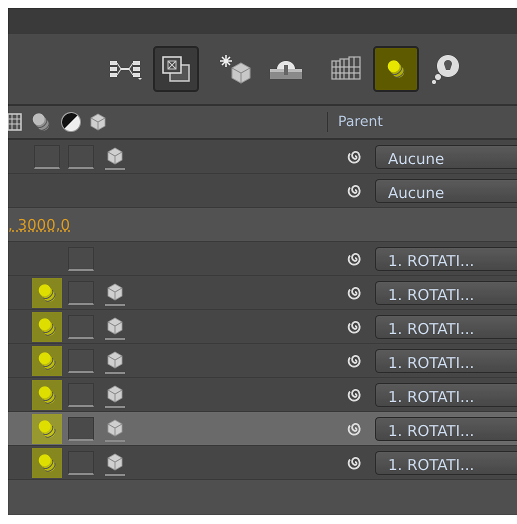 The height and width of the screenshot is (524, 517). What do you see at coordinates (15, 122) in the screenshot?
I see `film-icon` at bounding box center [15, 122].